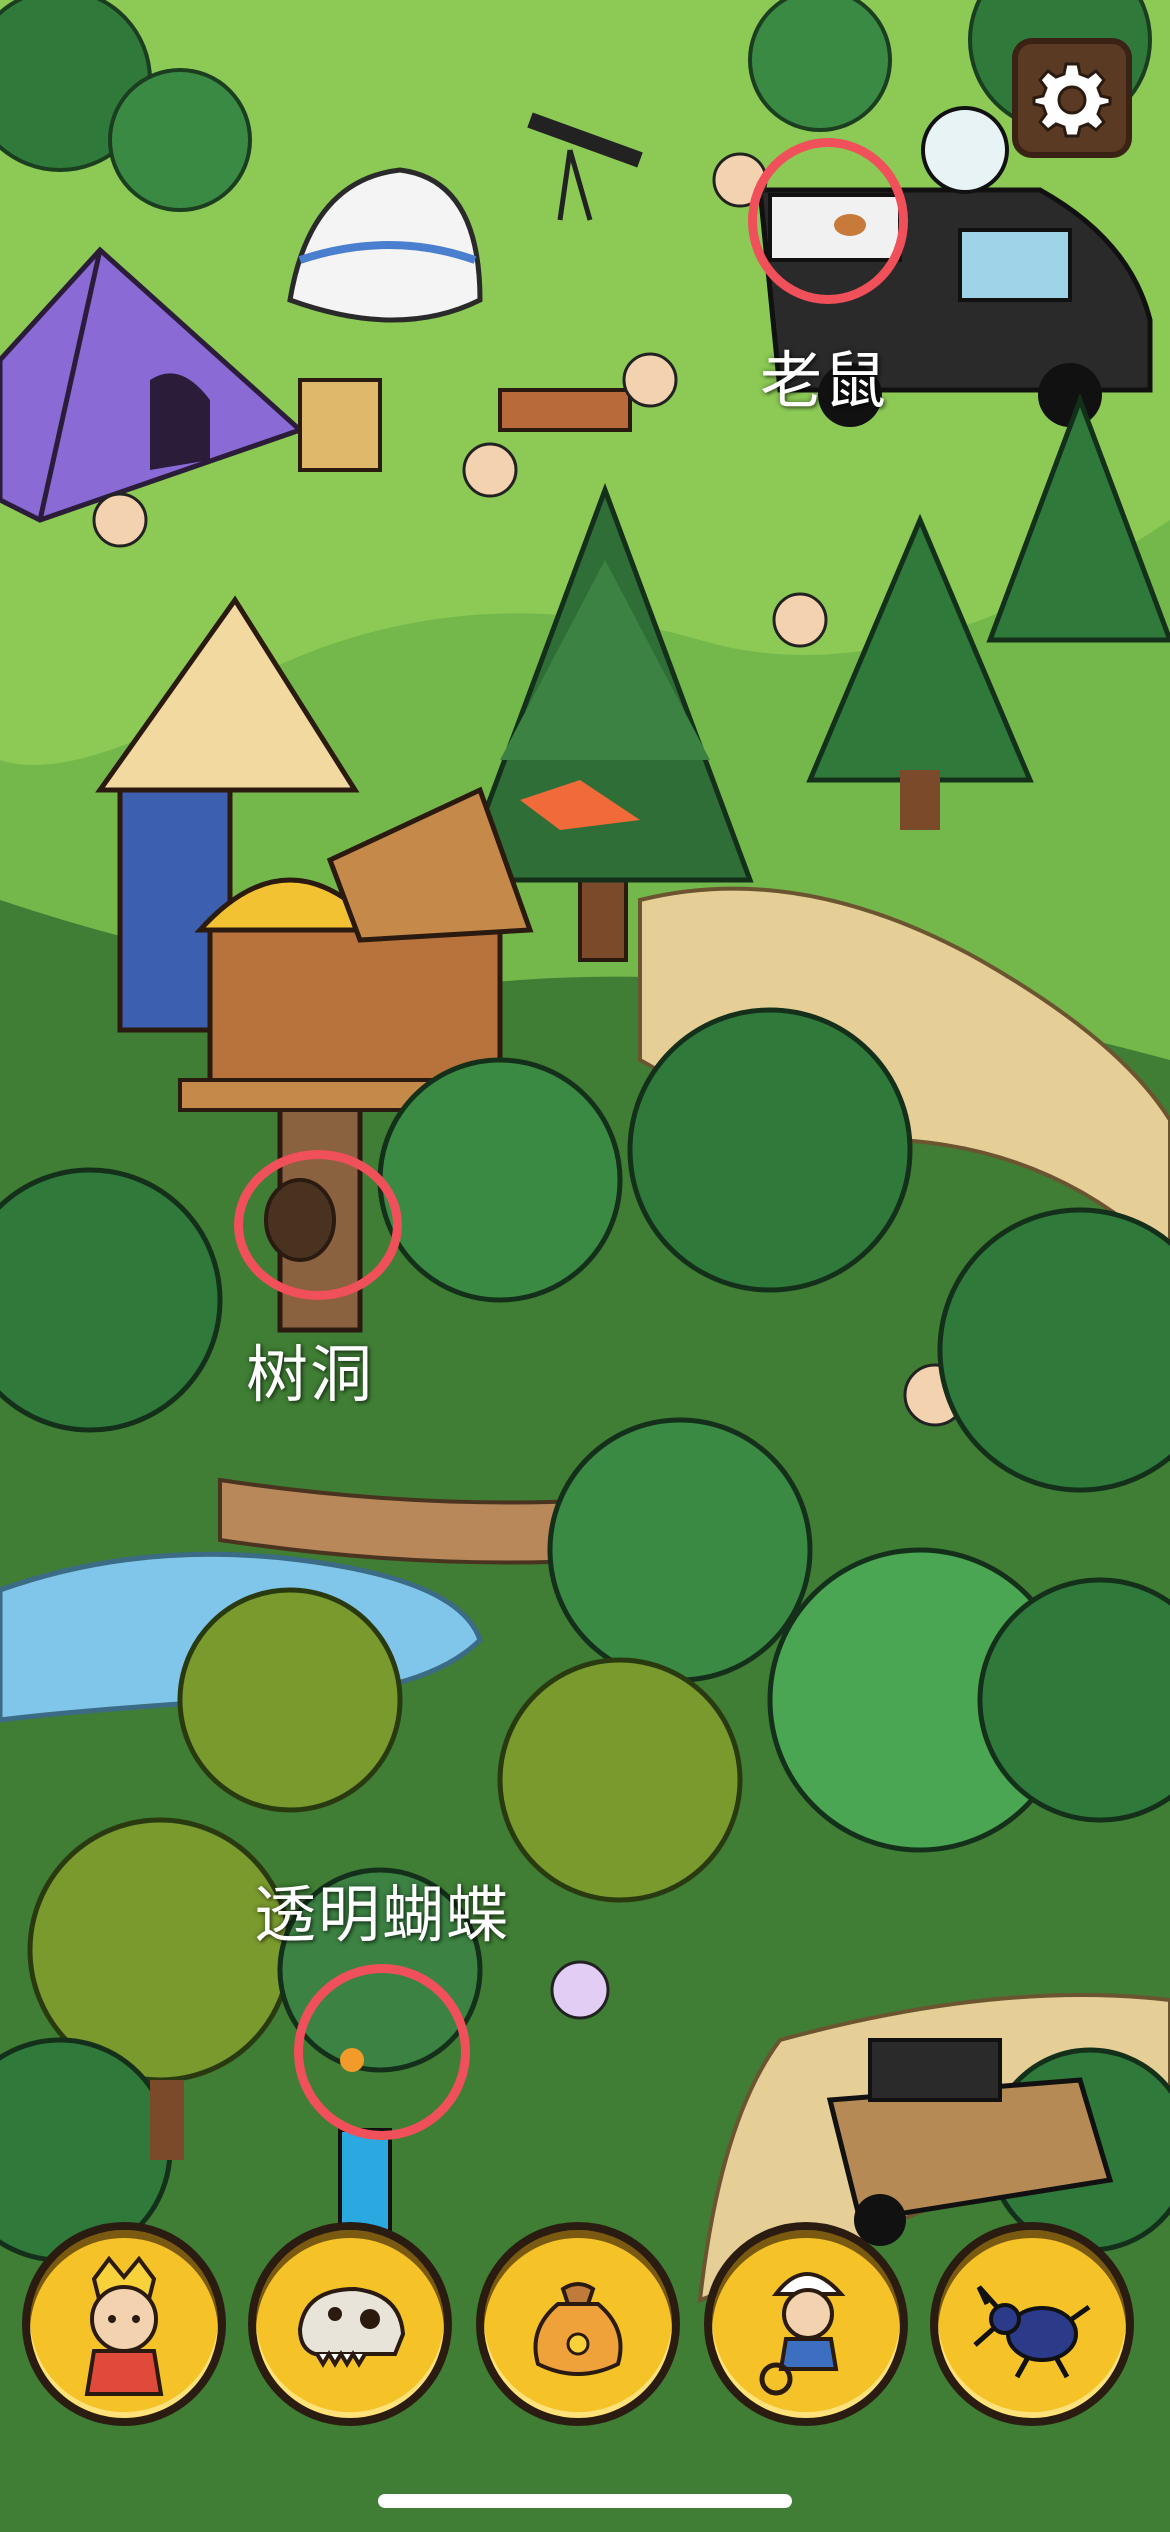 The width and height of the screenshot is (1170, 2532). I want to click on crowned-kid-icon, so click(124, 2325).